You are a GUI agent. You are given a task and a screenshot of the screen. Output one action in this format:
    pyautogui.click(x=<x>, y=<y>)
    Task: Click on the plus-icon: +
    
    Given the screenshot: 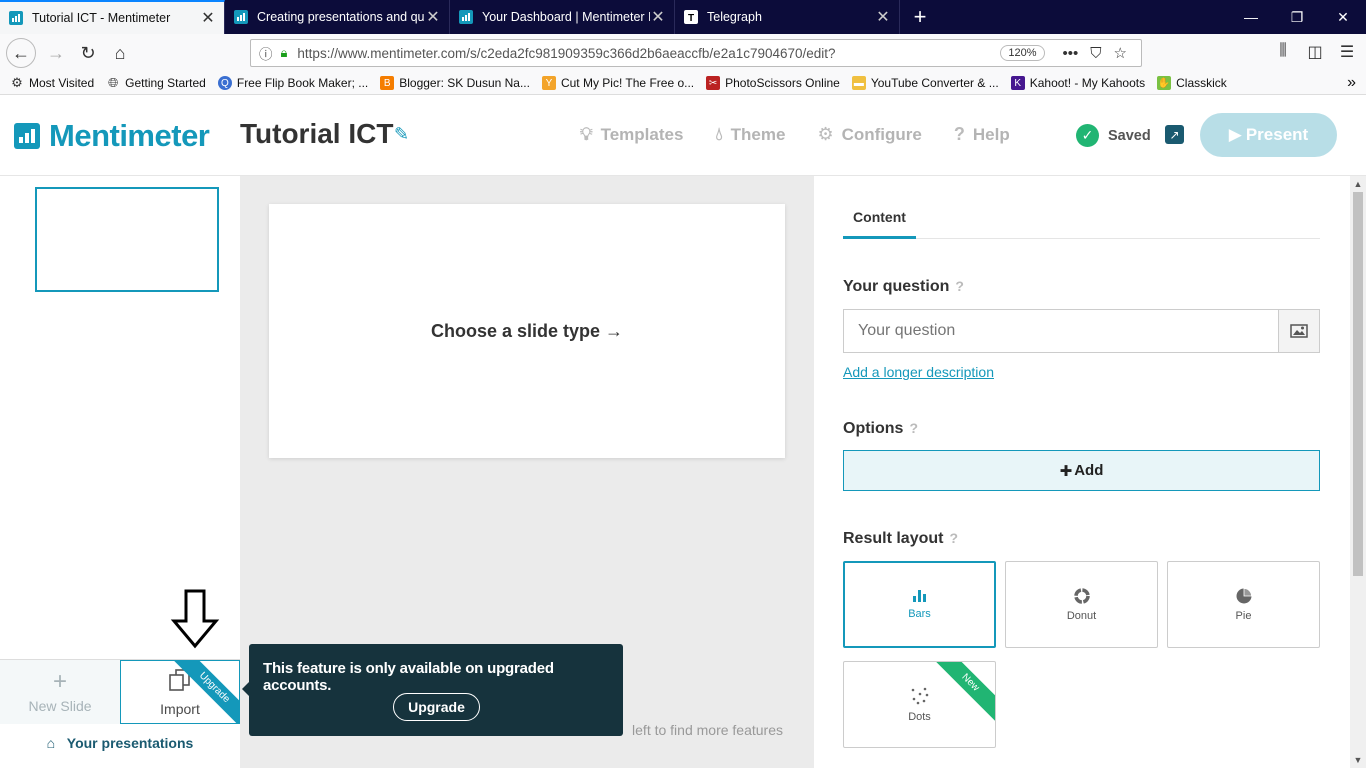 What is the action you would take?
    pyautogui.click(x=59, y=681)
    